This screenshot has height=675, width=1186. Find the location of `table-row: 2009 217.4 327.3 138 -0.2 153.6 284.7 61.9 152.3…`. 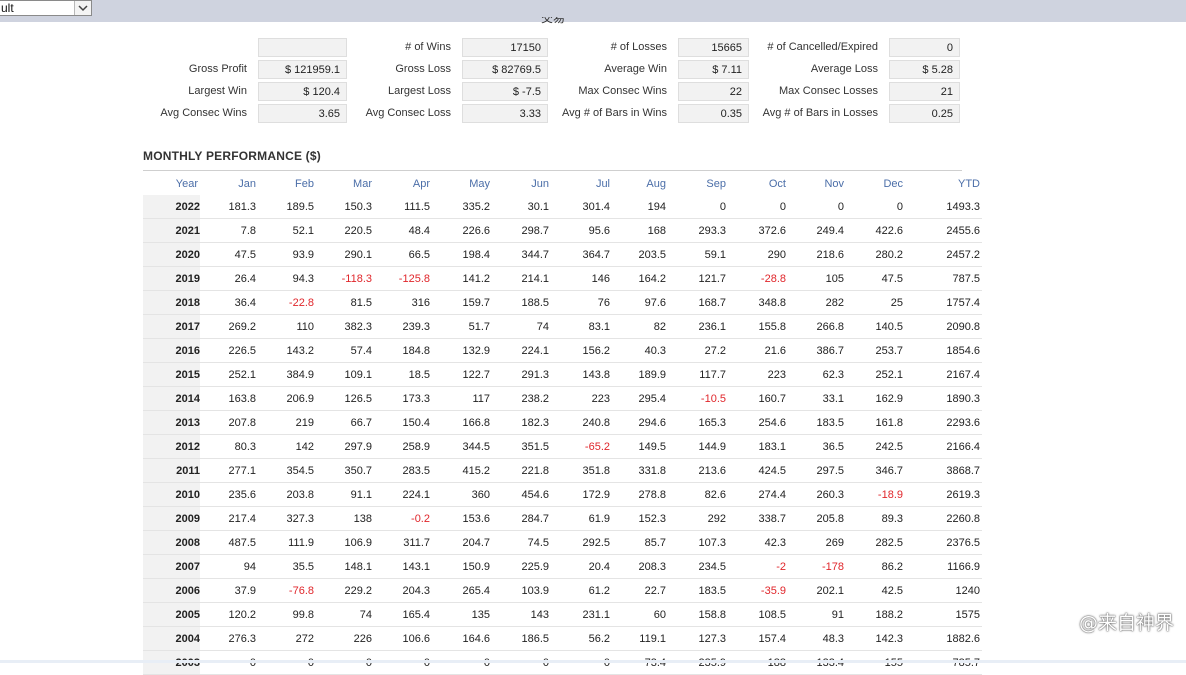

table-row: 2009 217.4 327.3 138 -0.2 153.6 284.7 61.9 152.3… is located at coordinates (562, 518).